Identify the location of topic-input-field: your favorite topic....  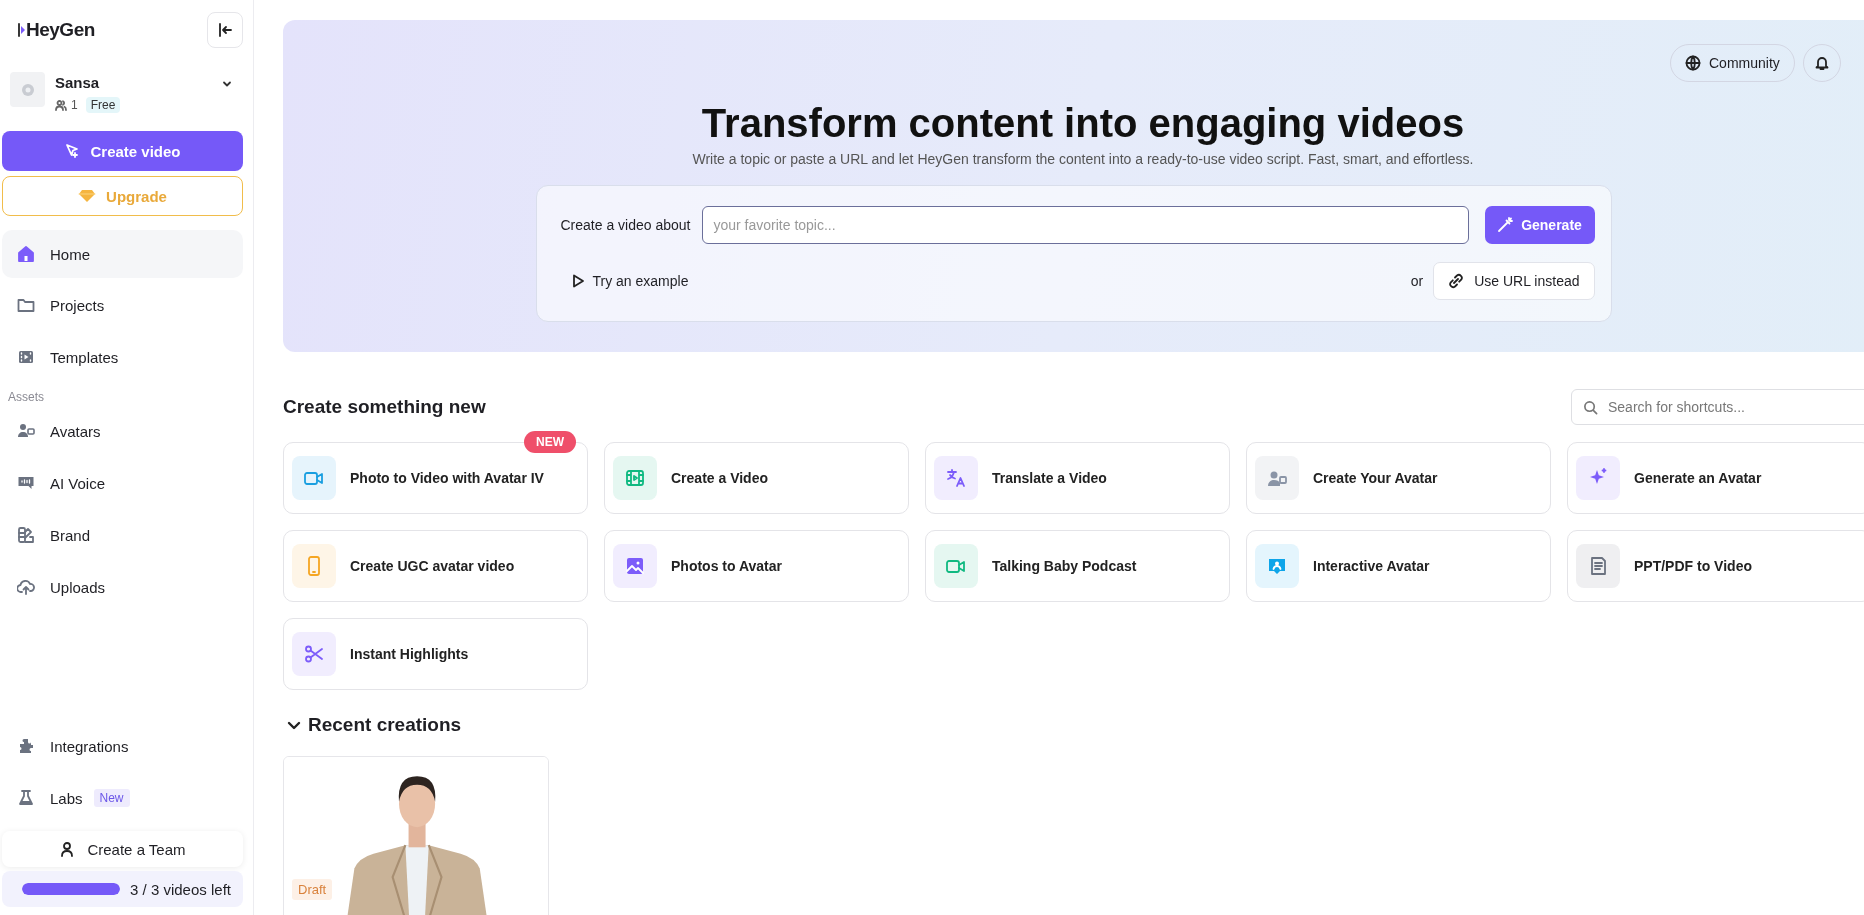
(1085, 225).